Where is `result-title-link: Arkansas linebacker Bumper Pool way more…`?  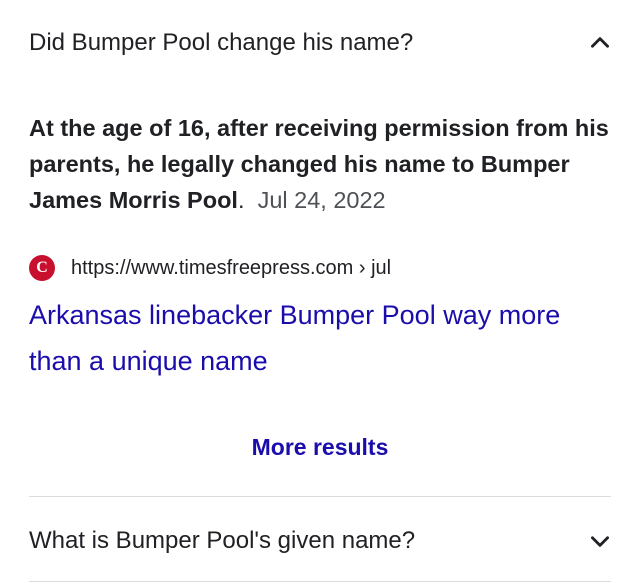
result-title-link: Arkansas linebacker Bumper Pool way more… is located at coordinates (324, 338).